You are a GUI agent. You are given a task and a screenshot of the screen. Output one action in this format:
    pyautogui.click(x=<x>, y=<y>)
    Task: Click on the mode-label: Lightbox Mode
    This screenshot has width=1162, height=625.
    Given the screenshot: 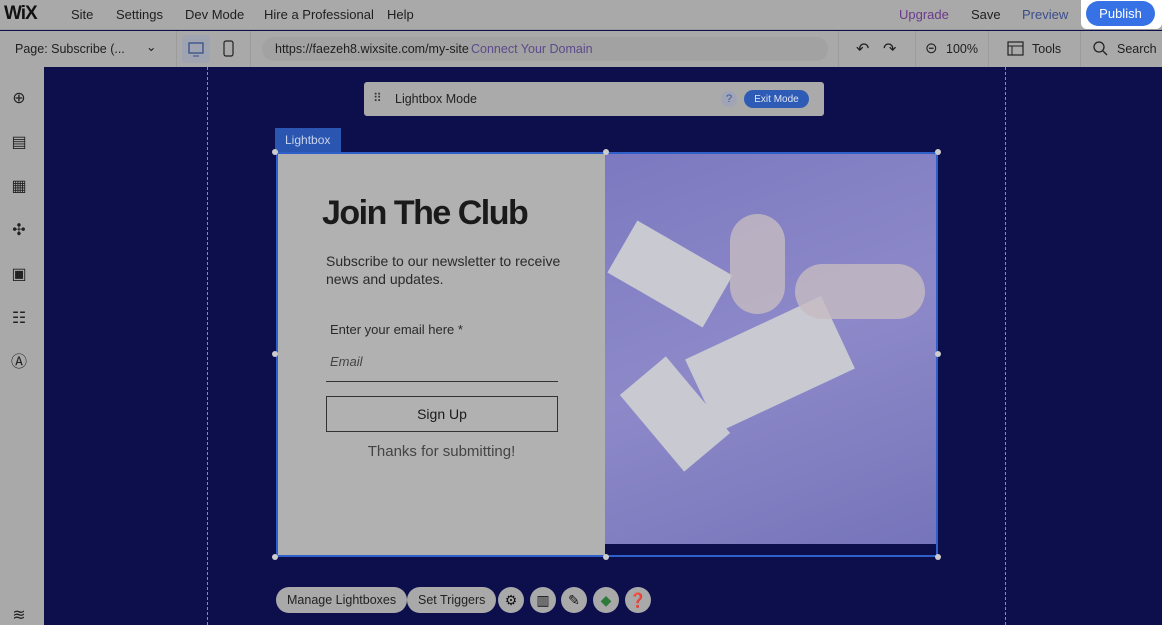 What is the action you would take?
    pyautogui.click(x=436, y=99)
    